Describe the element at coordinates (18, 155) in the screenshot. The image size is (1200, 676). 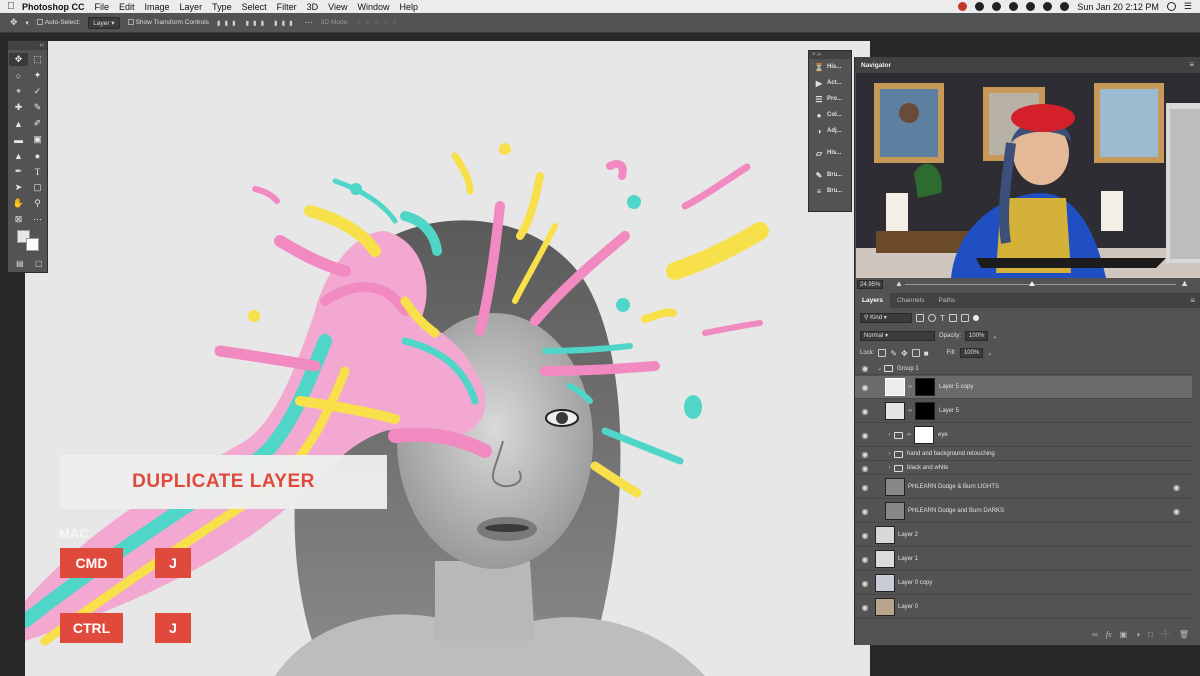
I see `blur-tool-icon: ▲` at that location.